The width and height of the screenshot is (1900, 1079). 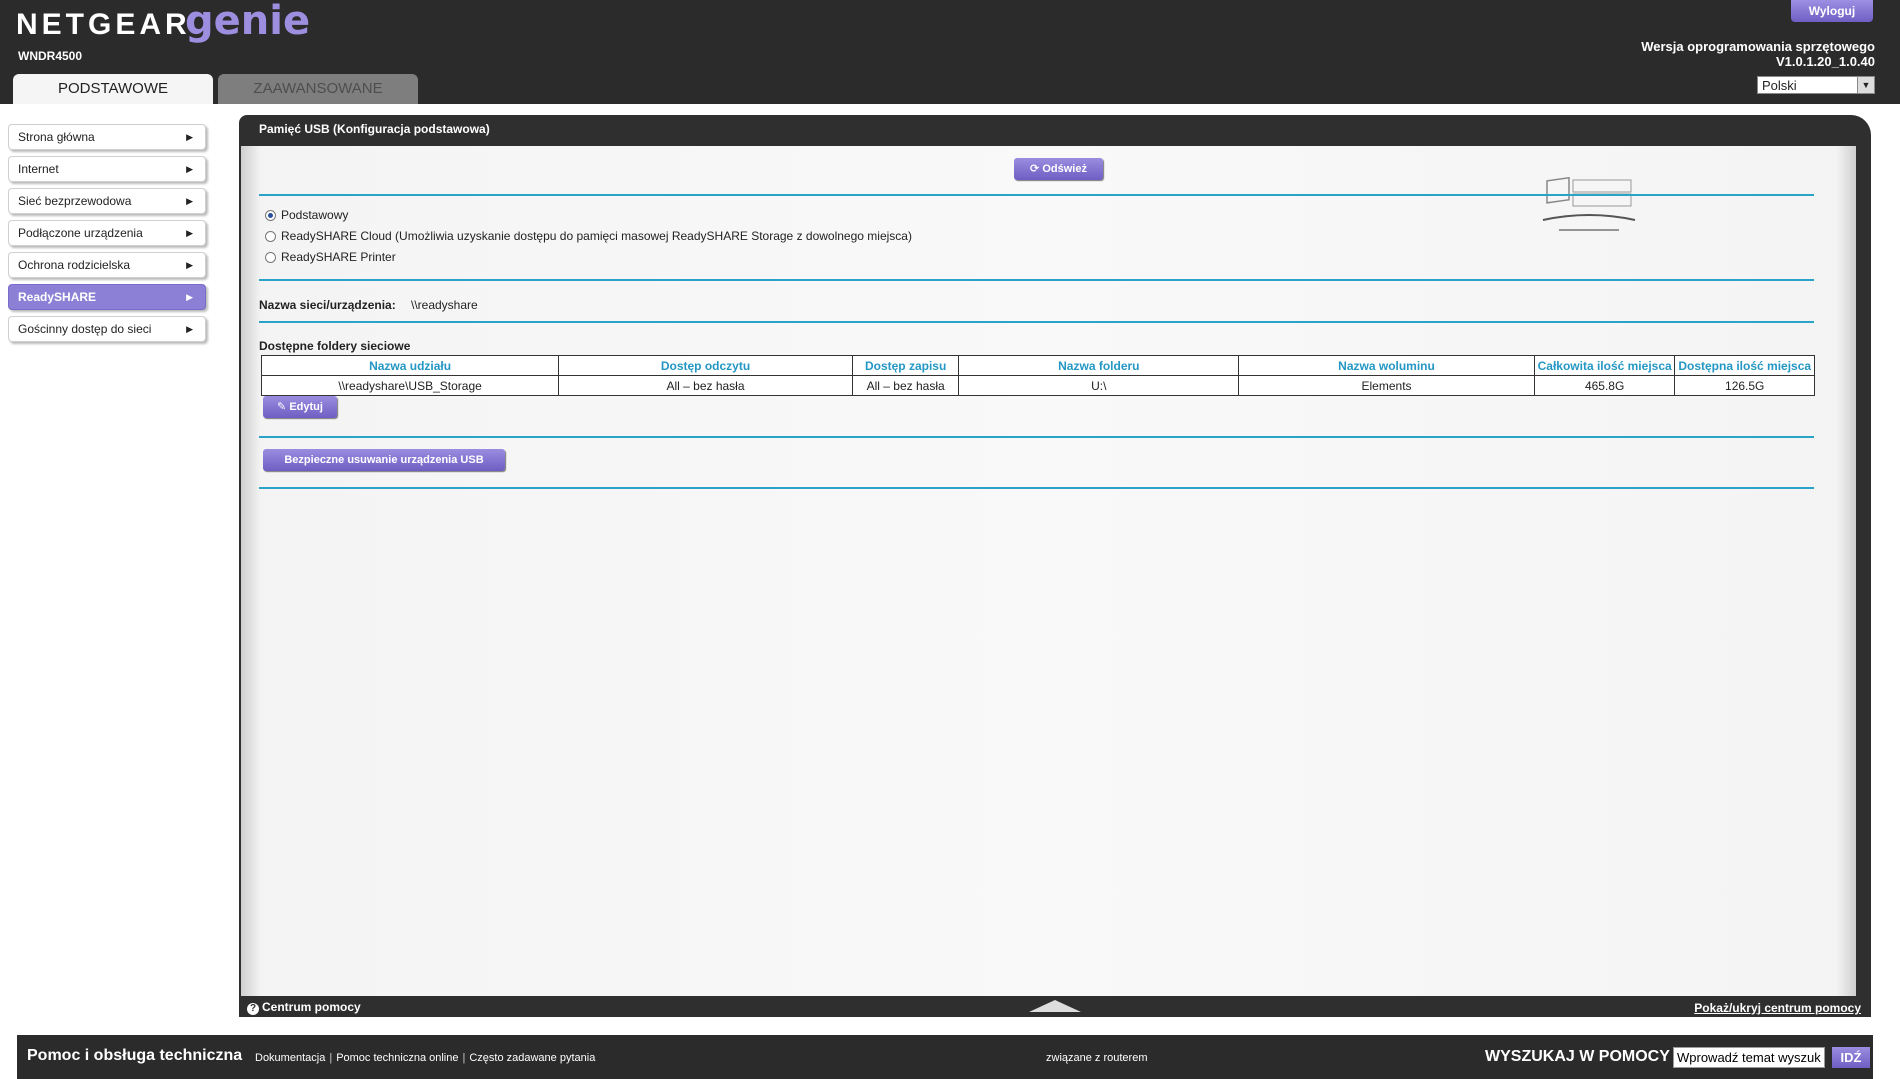 I want to click on sidebar-item-label: Strona główna, so click(x=56, y=137).